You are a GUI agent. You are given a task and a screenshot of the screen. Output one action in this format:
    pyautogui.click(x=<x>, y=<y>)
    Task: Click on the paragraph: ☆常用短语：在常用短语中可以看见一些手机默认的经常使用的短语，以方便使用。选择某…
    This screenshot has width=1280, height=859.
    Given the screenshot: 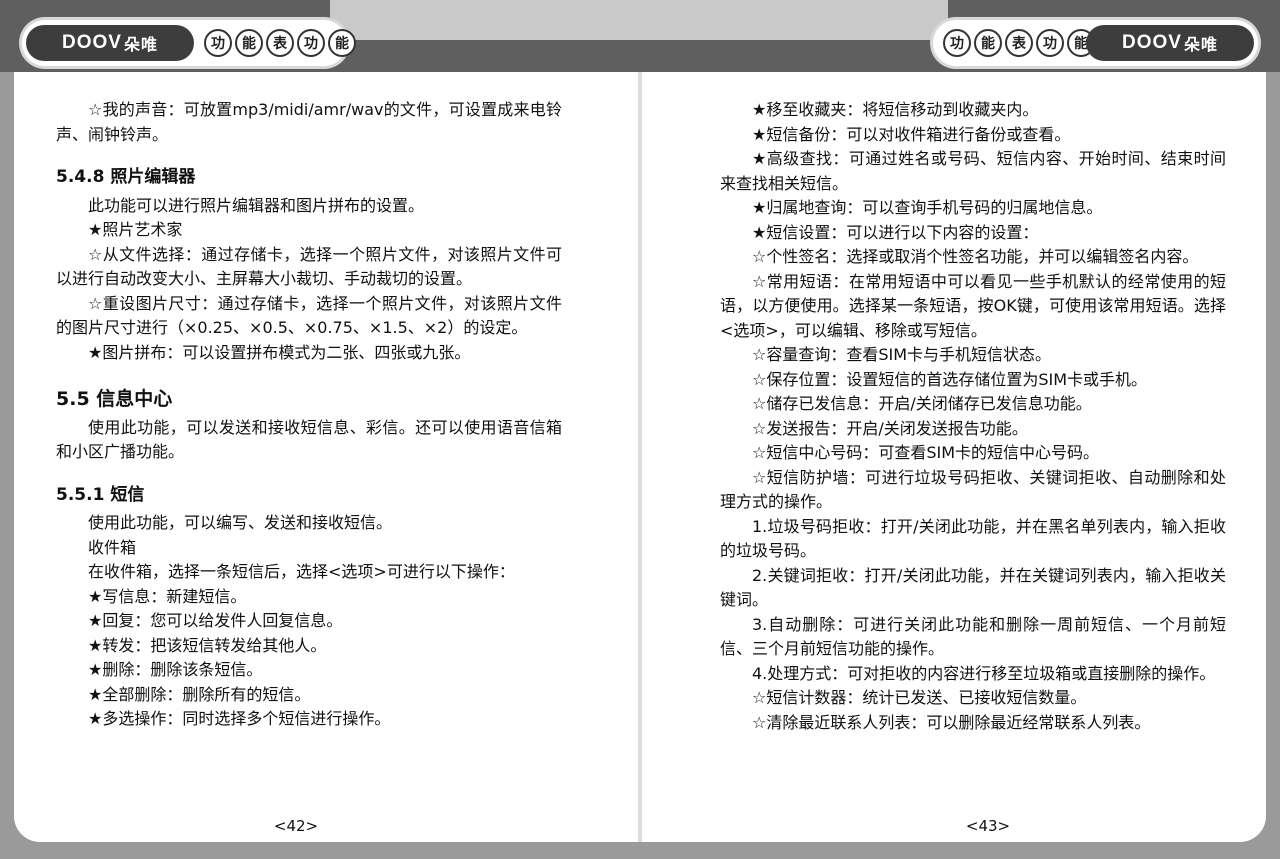 What is the action you would take?
    pyautogui.click(x=973, y=305)
    